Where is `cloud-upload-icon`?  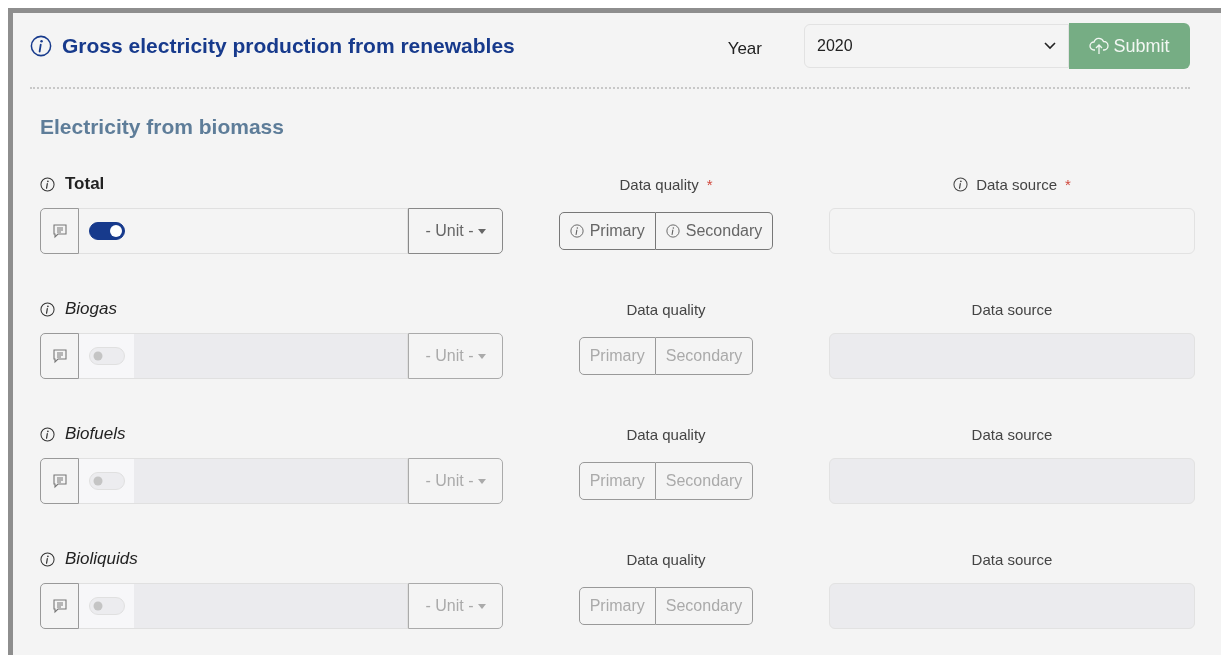
cloud-upload-icon is located at coordinates (1099, 46).